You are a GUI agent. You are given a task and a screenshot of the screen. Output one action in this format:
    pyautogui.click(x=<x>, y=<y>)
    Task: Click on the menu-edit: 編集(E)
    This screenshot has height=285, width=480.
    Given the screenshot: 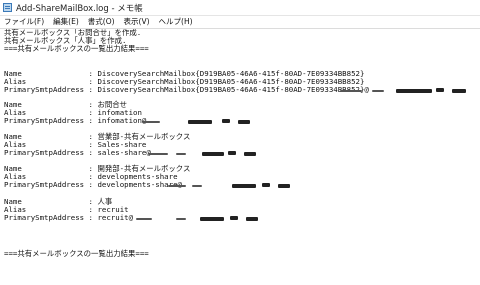 What is the action you would take?
    pyautogui.click(x=66, y=22)
    